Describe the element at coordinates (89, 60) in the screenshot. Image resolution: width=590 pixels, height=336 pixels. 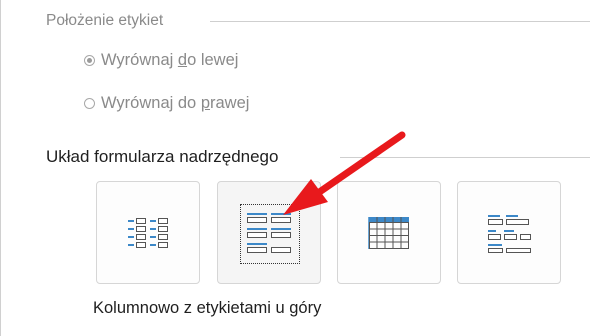
I see `align-left-radio` at that location.